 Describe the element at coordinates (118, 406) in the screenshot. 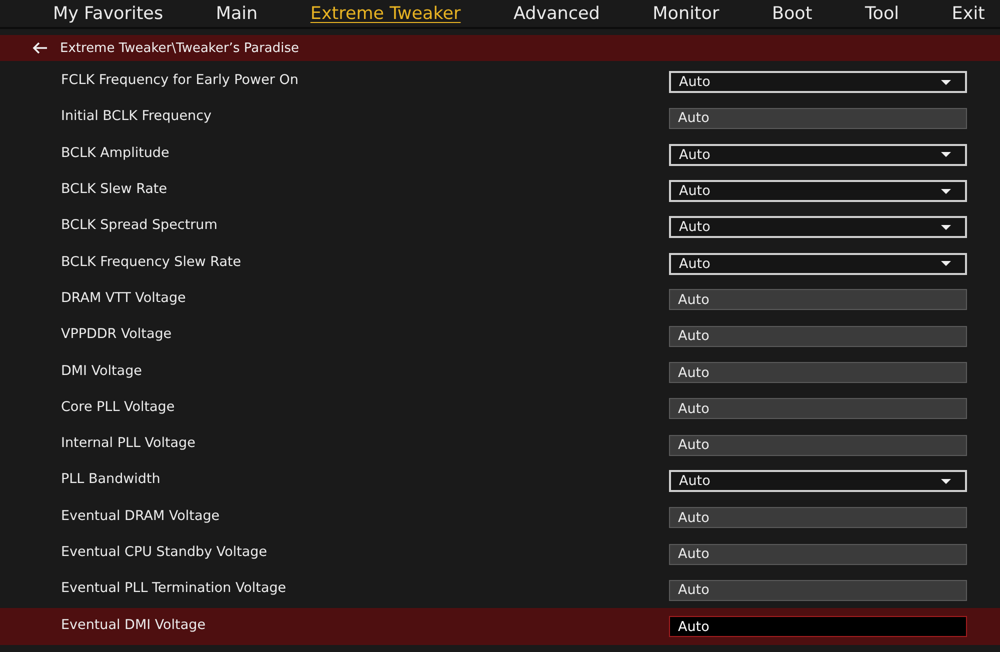

I see `setting-label: Core PLL Voltage` at that location.